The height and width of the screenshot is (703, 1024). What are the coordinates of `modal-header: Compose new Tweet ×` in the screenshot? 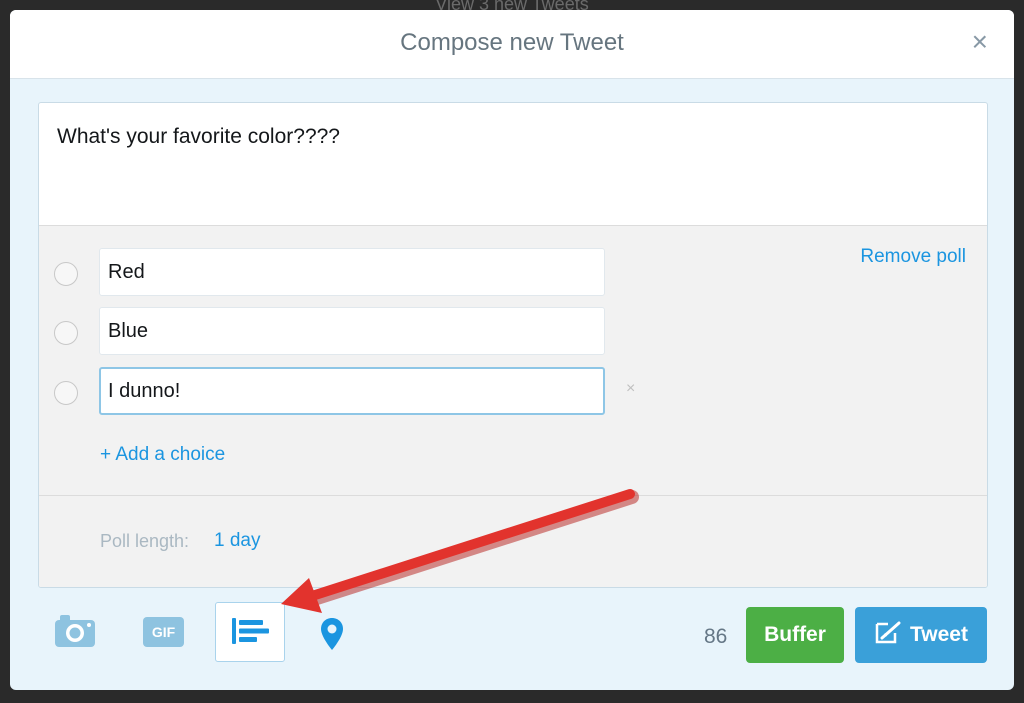 It's located at (512, 44).